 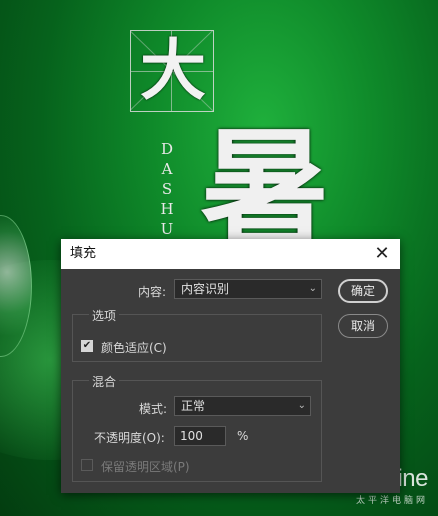 What do you see at coordinates (134, 347) in the screenshot?
I see `color-adapt-label: 颜色适应(C)` at bounding box center [134, 347].